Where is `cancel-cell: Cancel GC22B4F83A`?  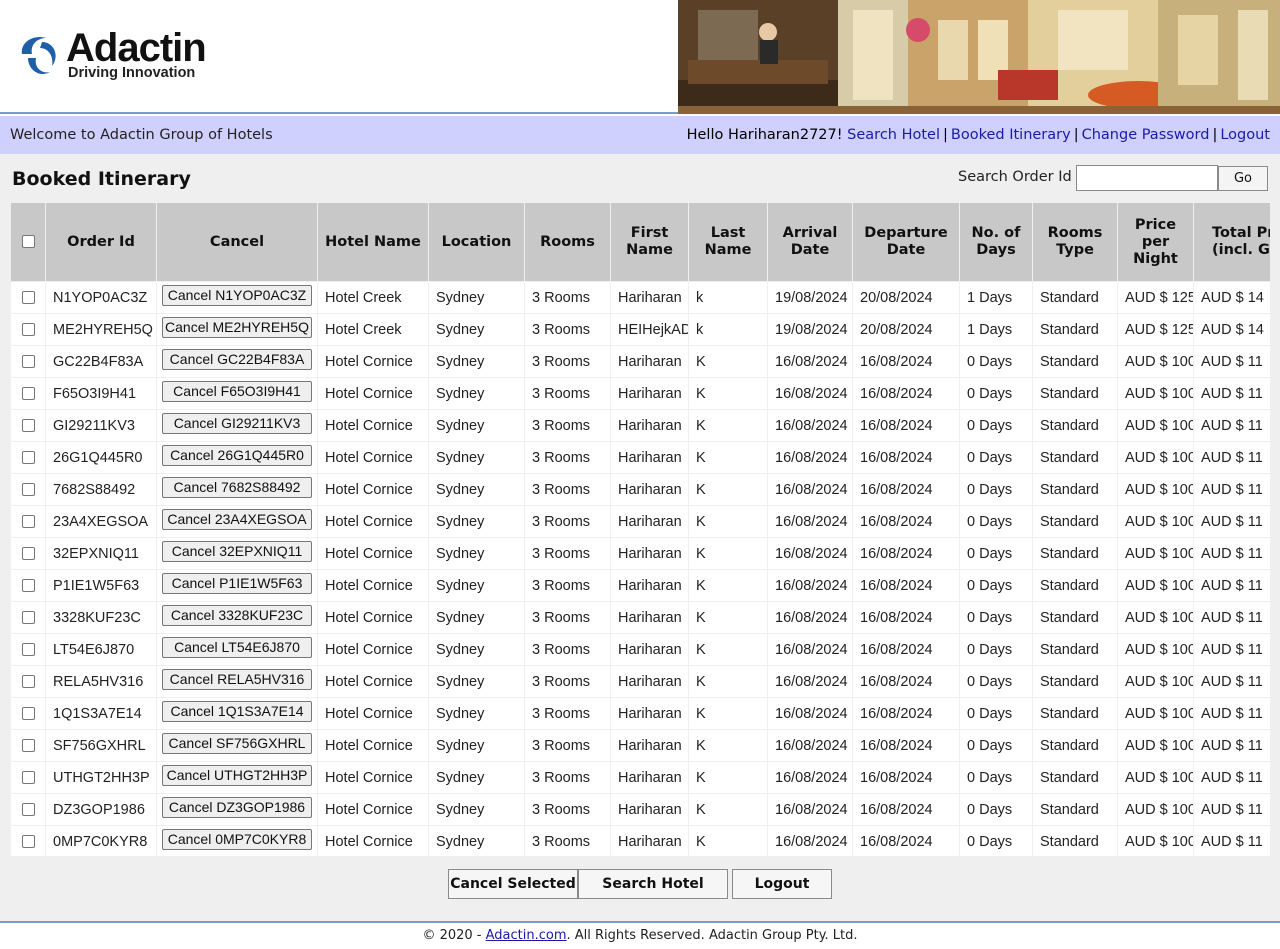
cancel-cell: Cancel GC22B4F83A is located at coordinates (237, 361).